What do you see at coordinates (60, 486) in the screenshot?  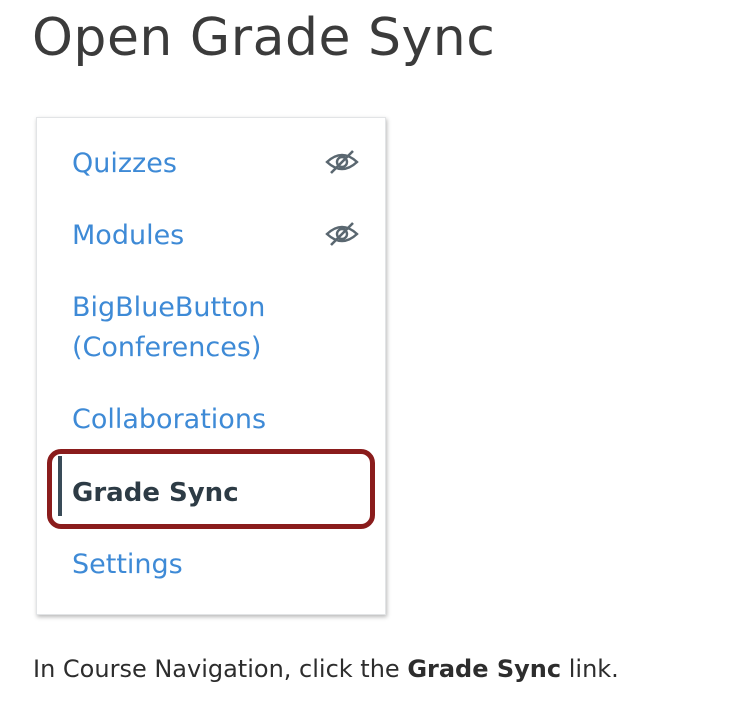 I see `active-indicator` at bounding box center [60, 486].